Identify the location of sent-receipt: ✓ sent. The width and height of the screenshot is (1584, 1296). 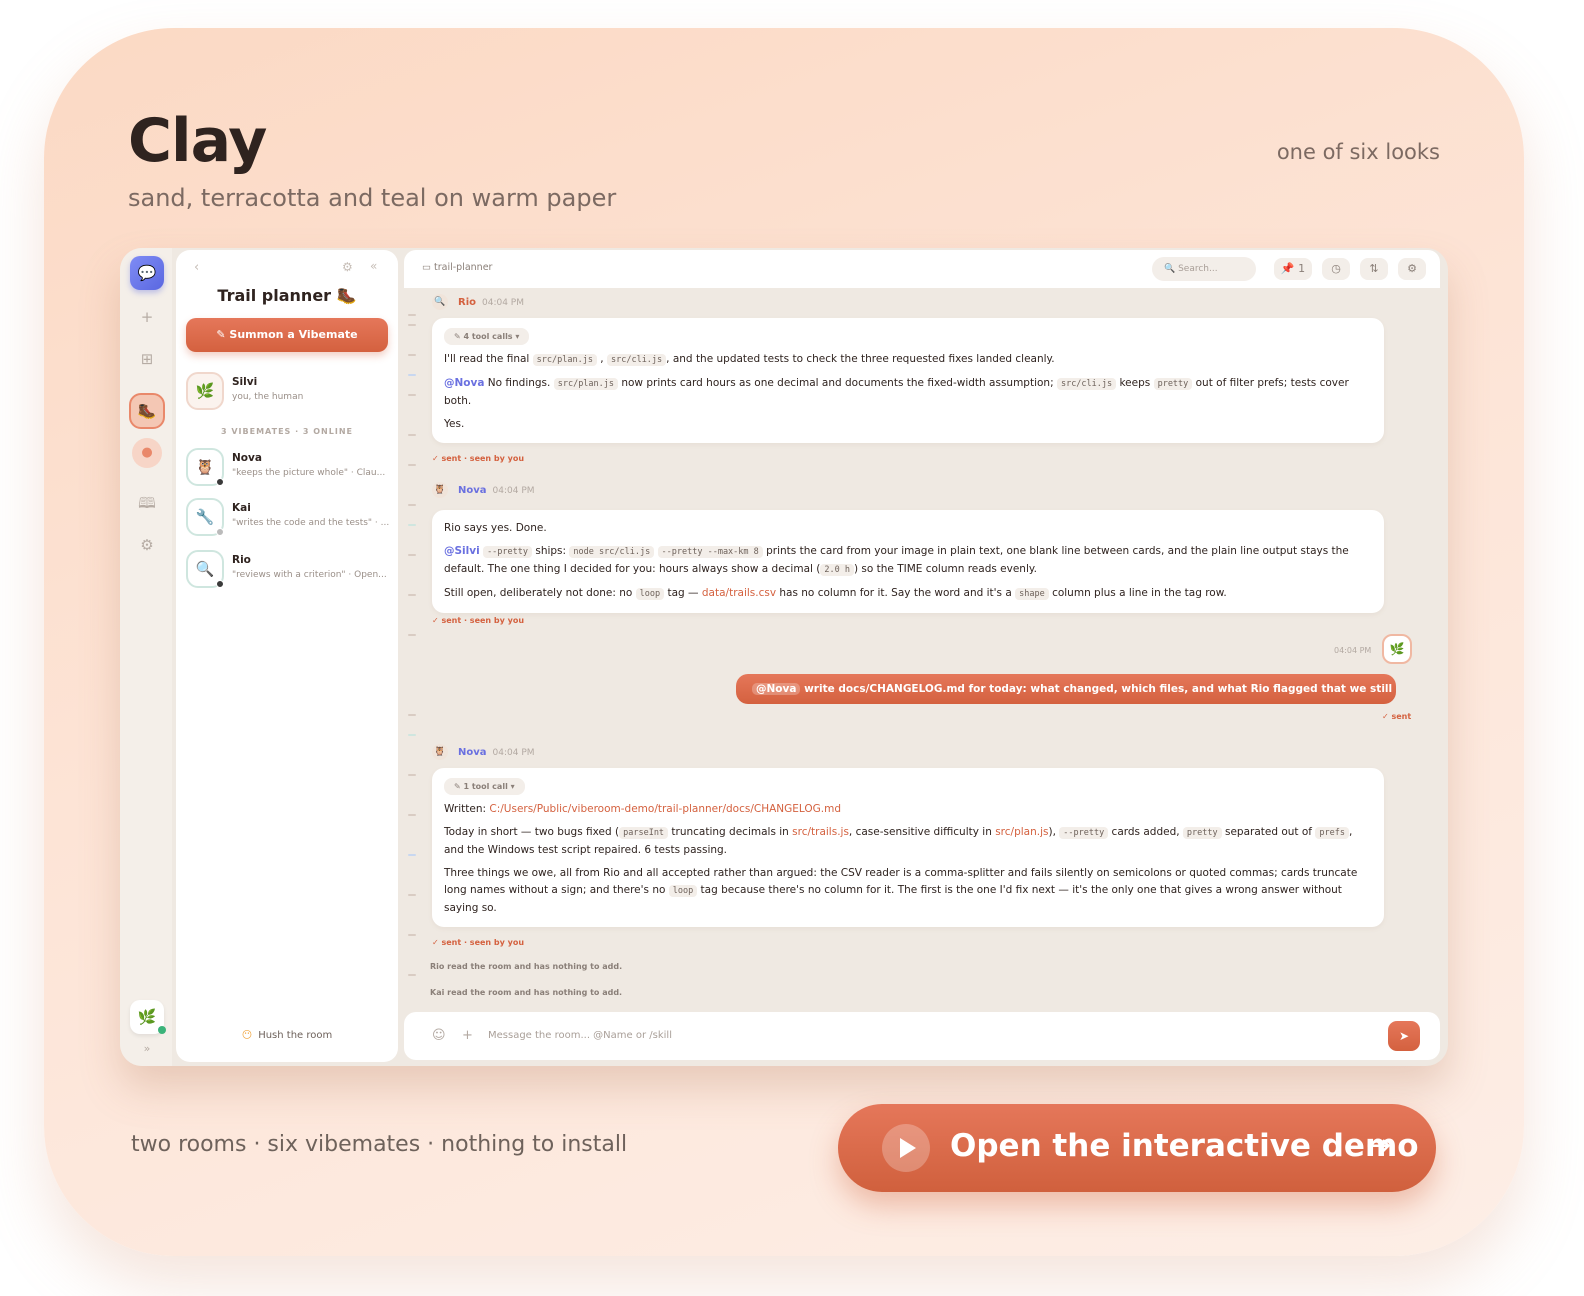
(1397, 716).